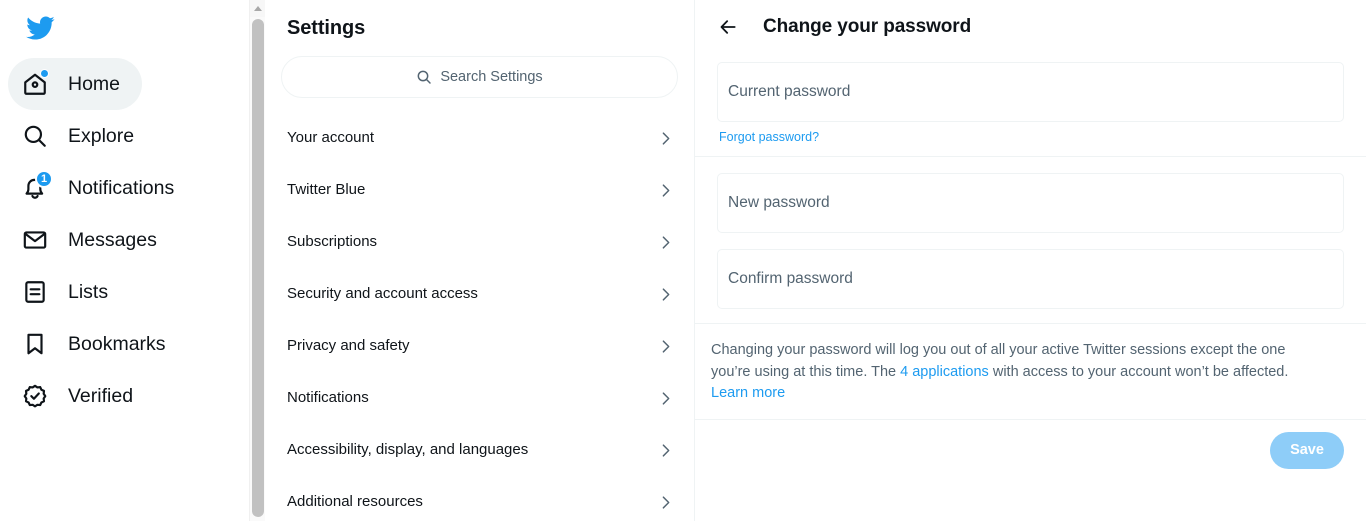  I want to click on sidebar-item-label: Home, so click(94, 84).